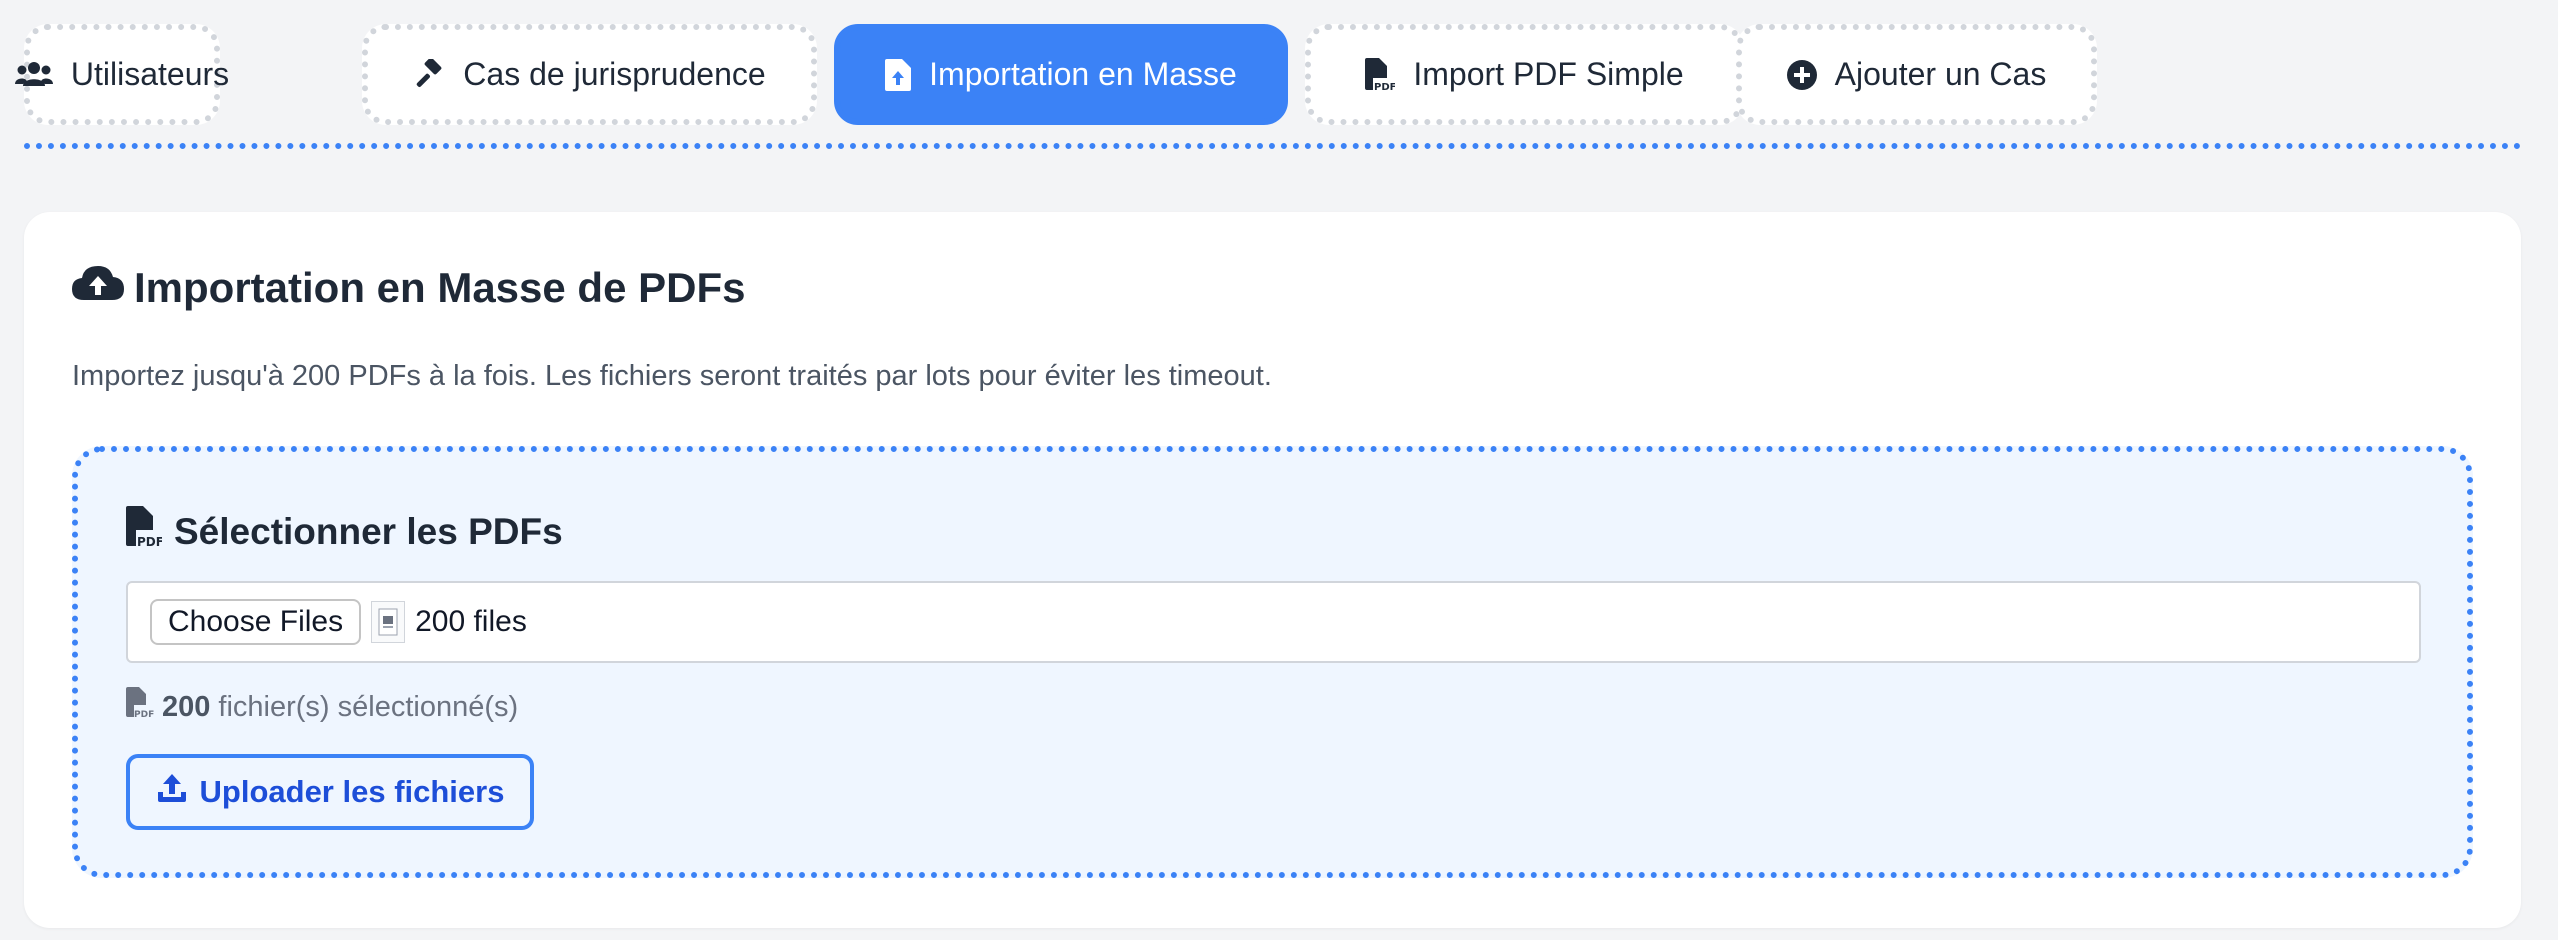  Describe the element at coordinates (614, 74) in the screenshot. I see `tab-label: Cas de jurisprudence` at that location.